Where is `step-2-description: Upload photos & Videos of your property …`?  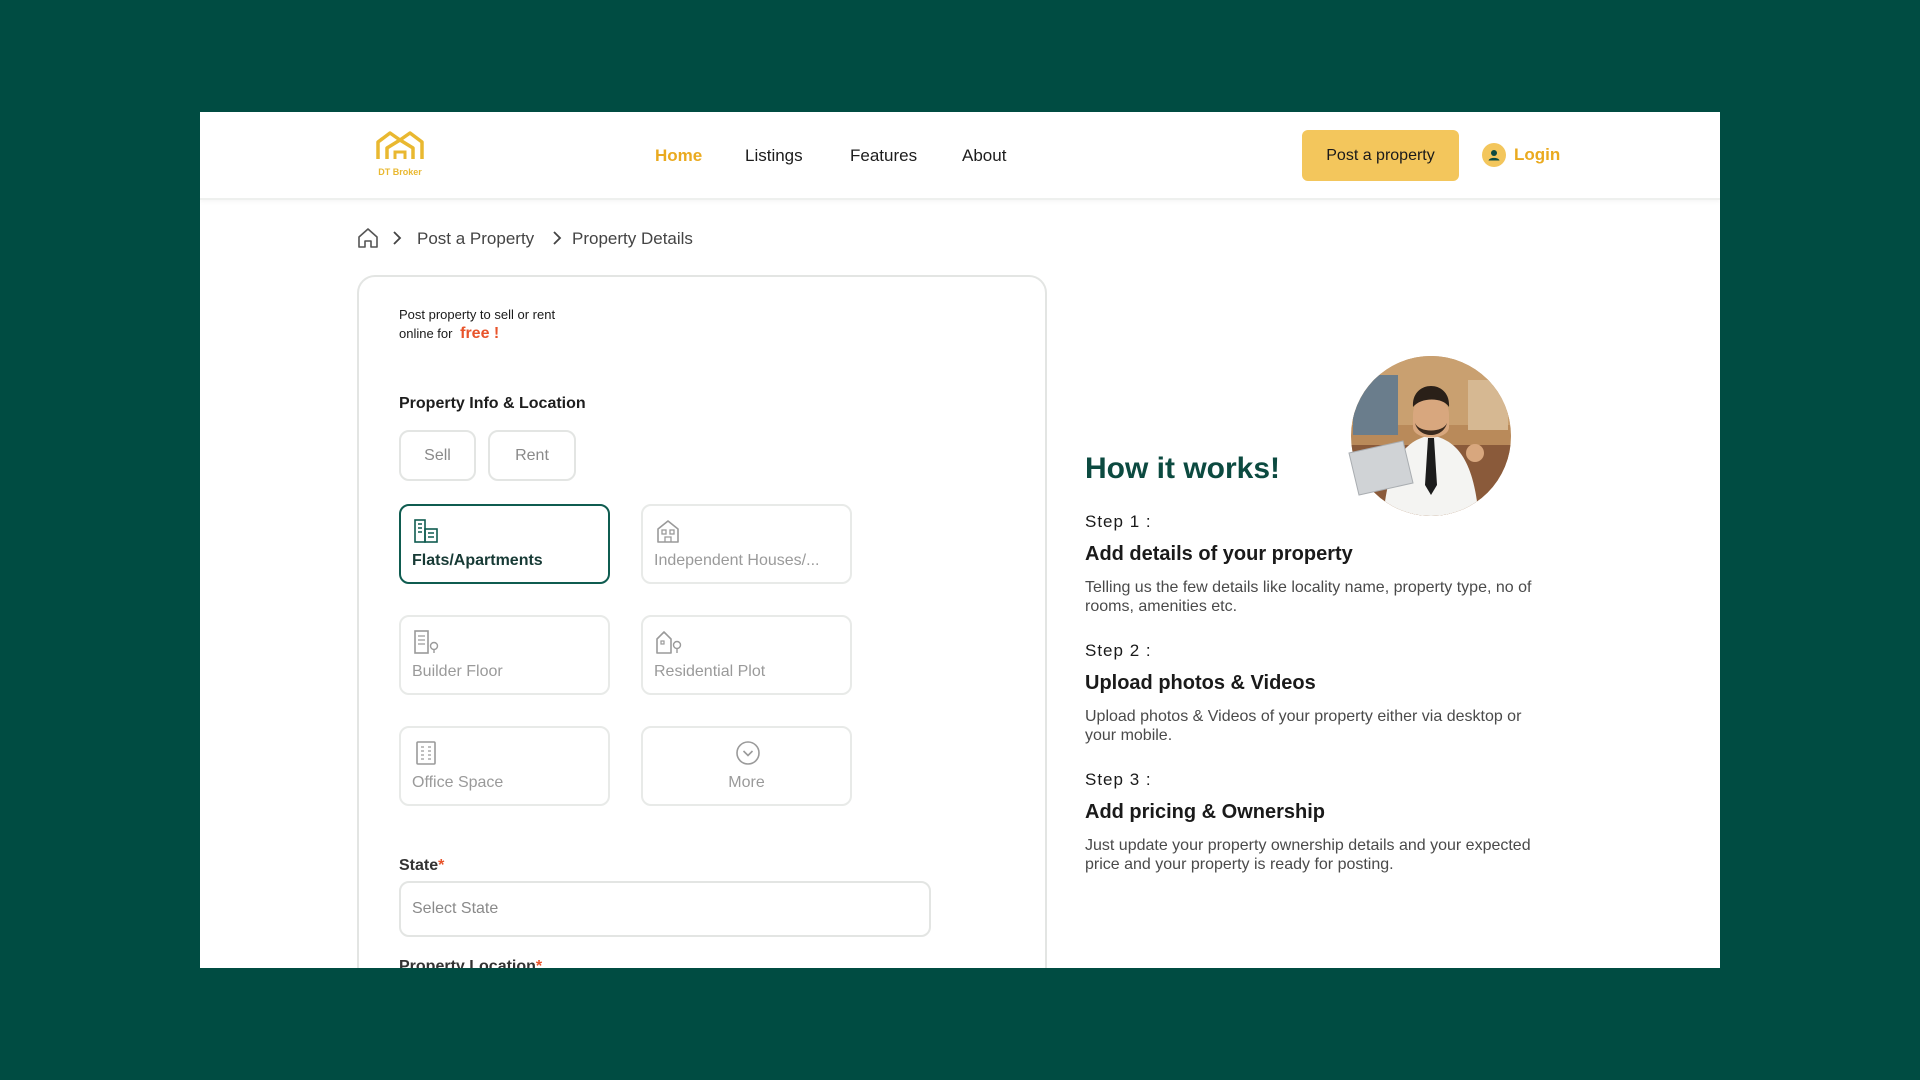
step-2-description: Upload photos & Videos of your property … is located at coordinates (1303, 726).